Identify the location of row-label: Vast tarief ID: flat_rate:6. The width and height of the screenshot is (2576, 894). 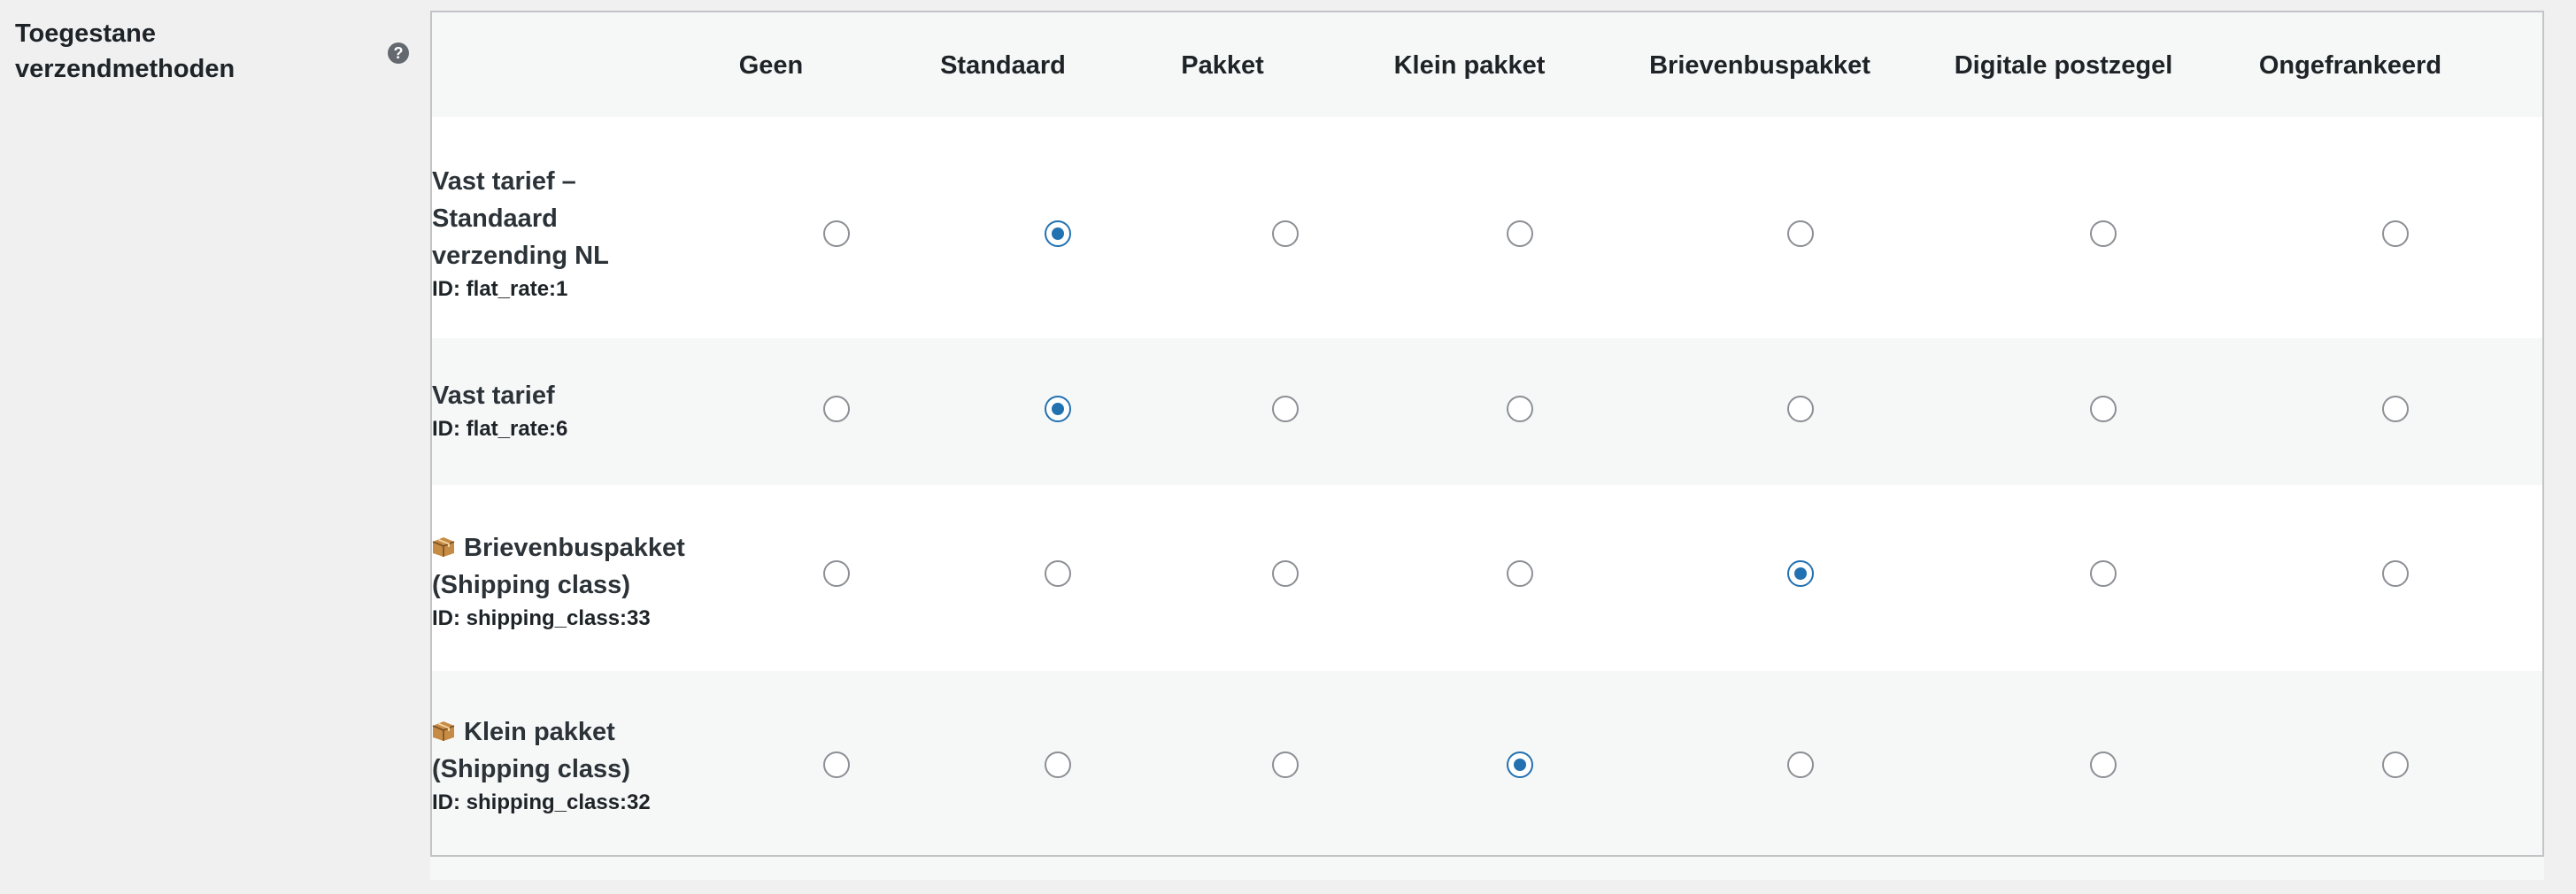
(565, 410).